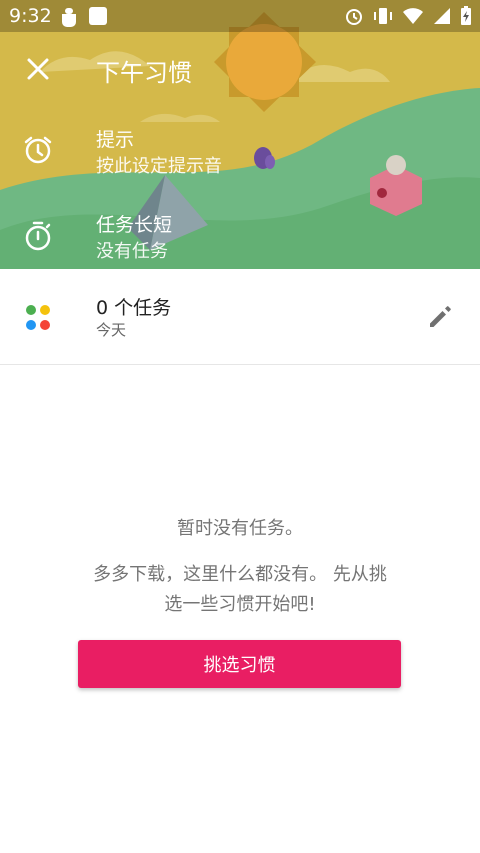 The height and width of the screenshot is (853, 480). Describe the element at coordinates (38, 236) in the screenshot. I see `timer-icon` at that location.